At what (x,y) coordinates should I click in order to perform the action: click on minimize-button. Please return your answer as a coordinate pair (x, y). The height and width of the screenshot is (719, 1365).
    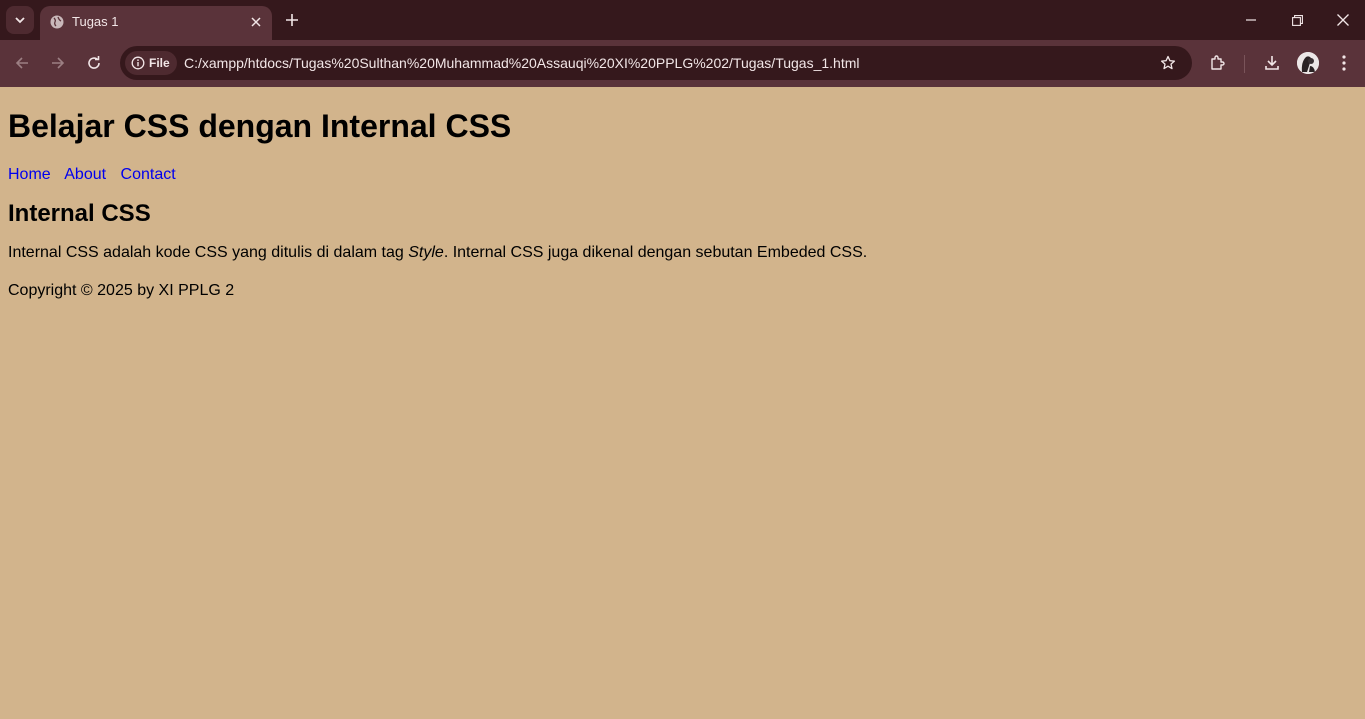
    Looking at the image, I should click on (1251, 20).